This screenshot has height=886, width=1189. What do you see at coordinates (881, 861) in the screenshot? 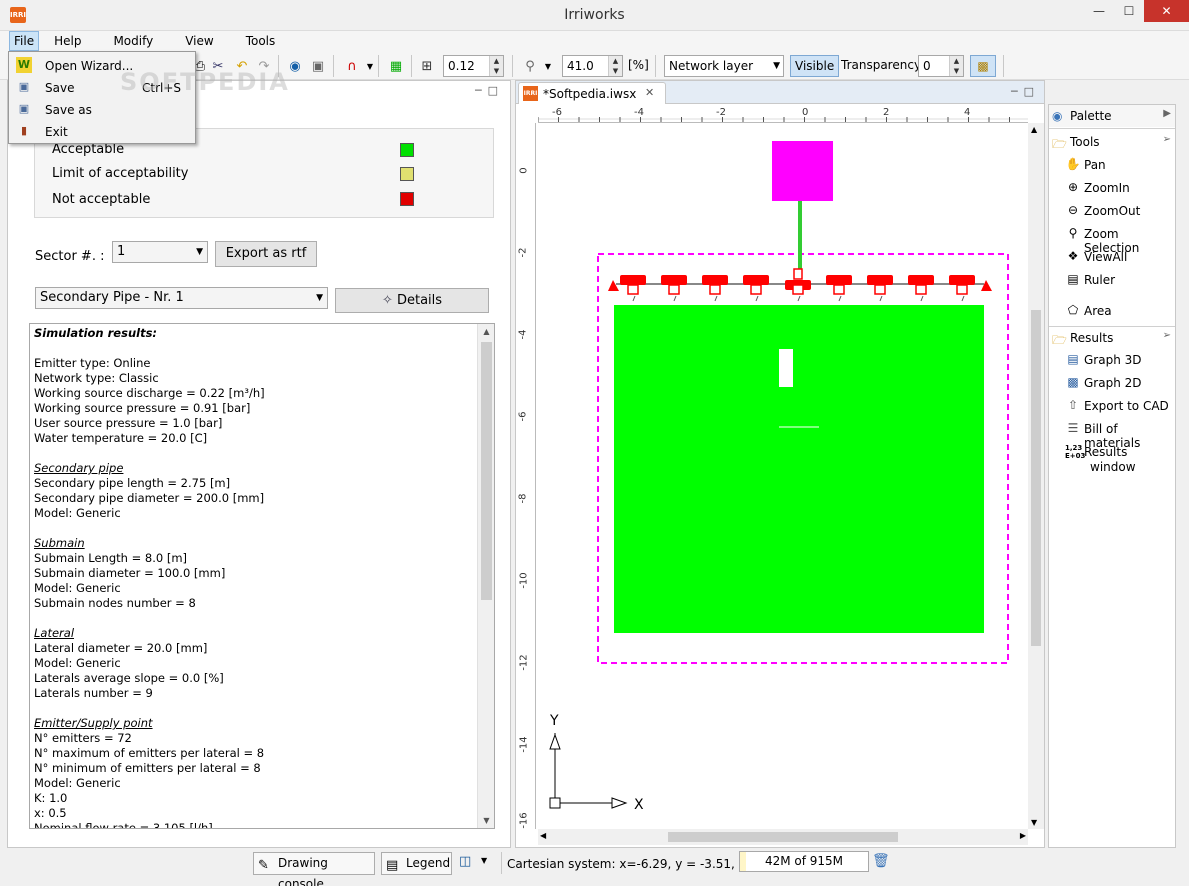
I see `trash-icon: 🗑` at bounding box center [881, 861].